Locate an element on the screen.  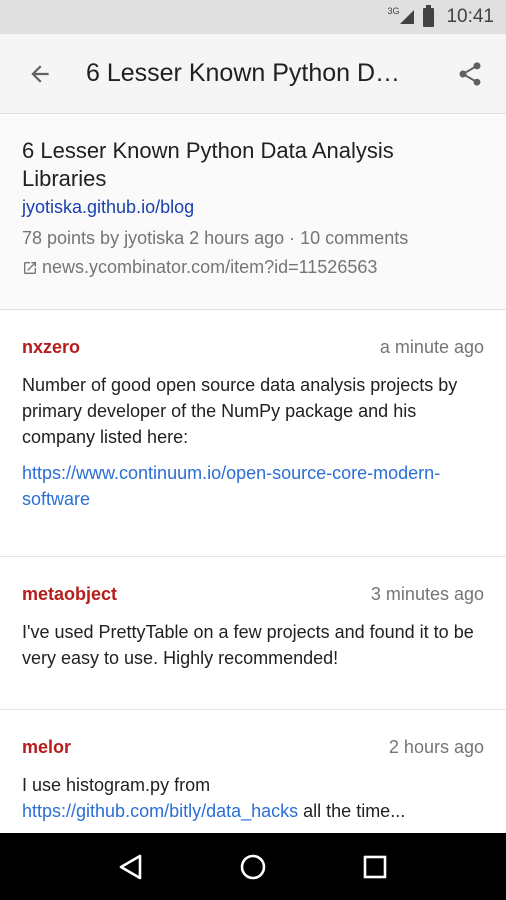
comment-username: metaobject is located at coordinates (69, 594).